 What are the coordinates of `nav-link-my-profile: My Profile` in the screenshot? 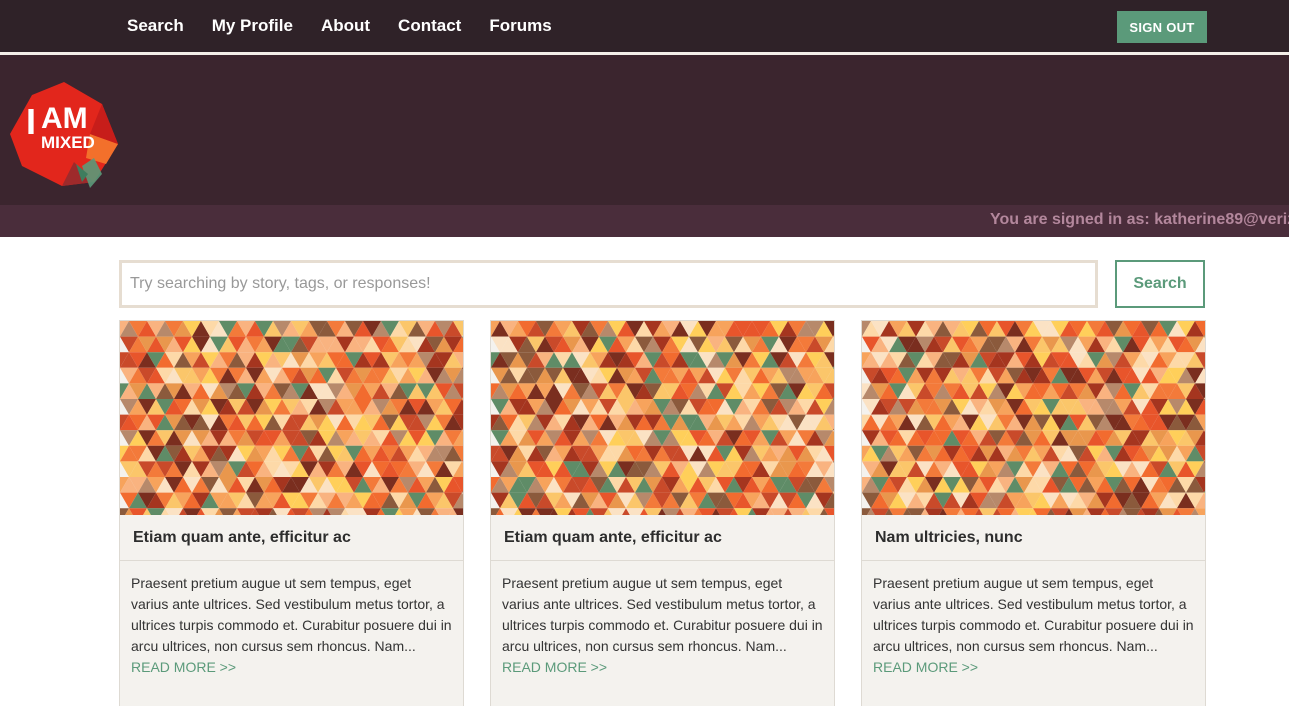 It's located at (252, 26).